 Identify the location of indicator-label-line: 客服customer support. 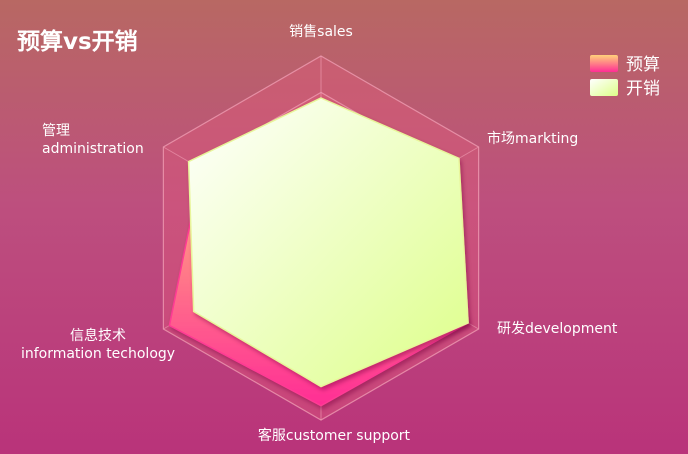
(334, 435).